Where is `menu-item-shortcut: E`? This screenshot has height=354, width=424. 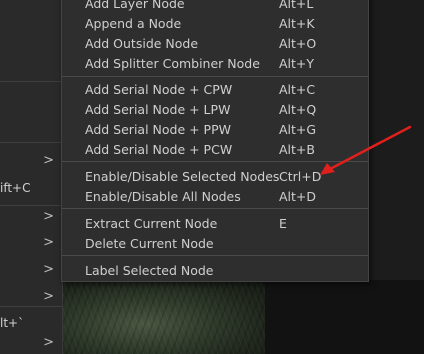
menu-item-shortcut: E is located at coordinates (283, 223).